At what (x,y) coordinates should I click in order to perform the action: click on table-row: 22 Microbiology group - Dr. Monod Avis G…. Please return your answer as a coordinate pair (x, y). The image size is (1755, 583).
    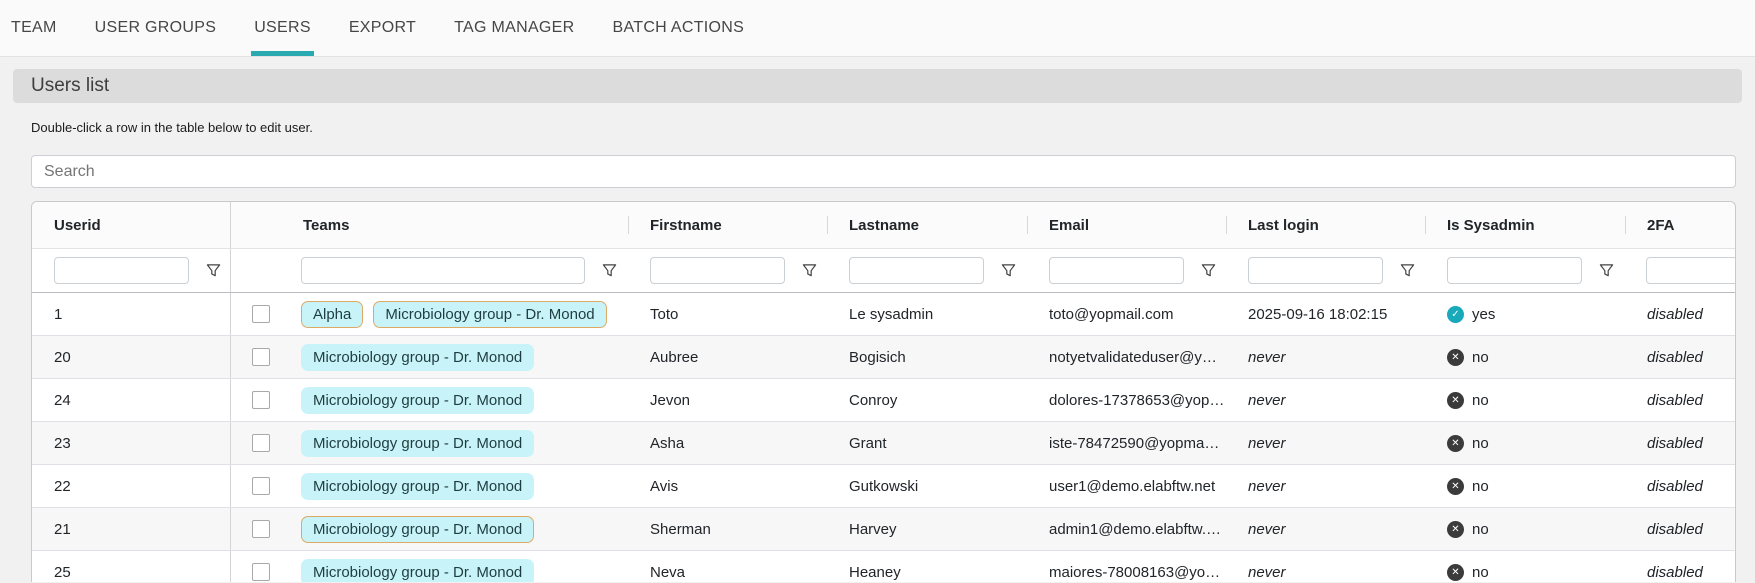
    Looking at the image, I should click on (883, 486).